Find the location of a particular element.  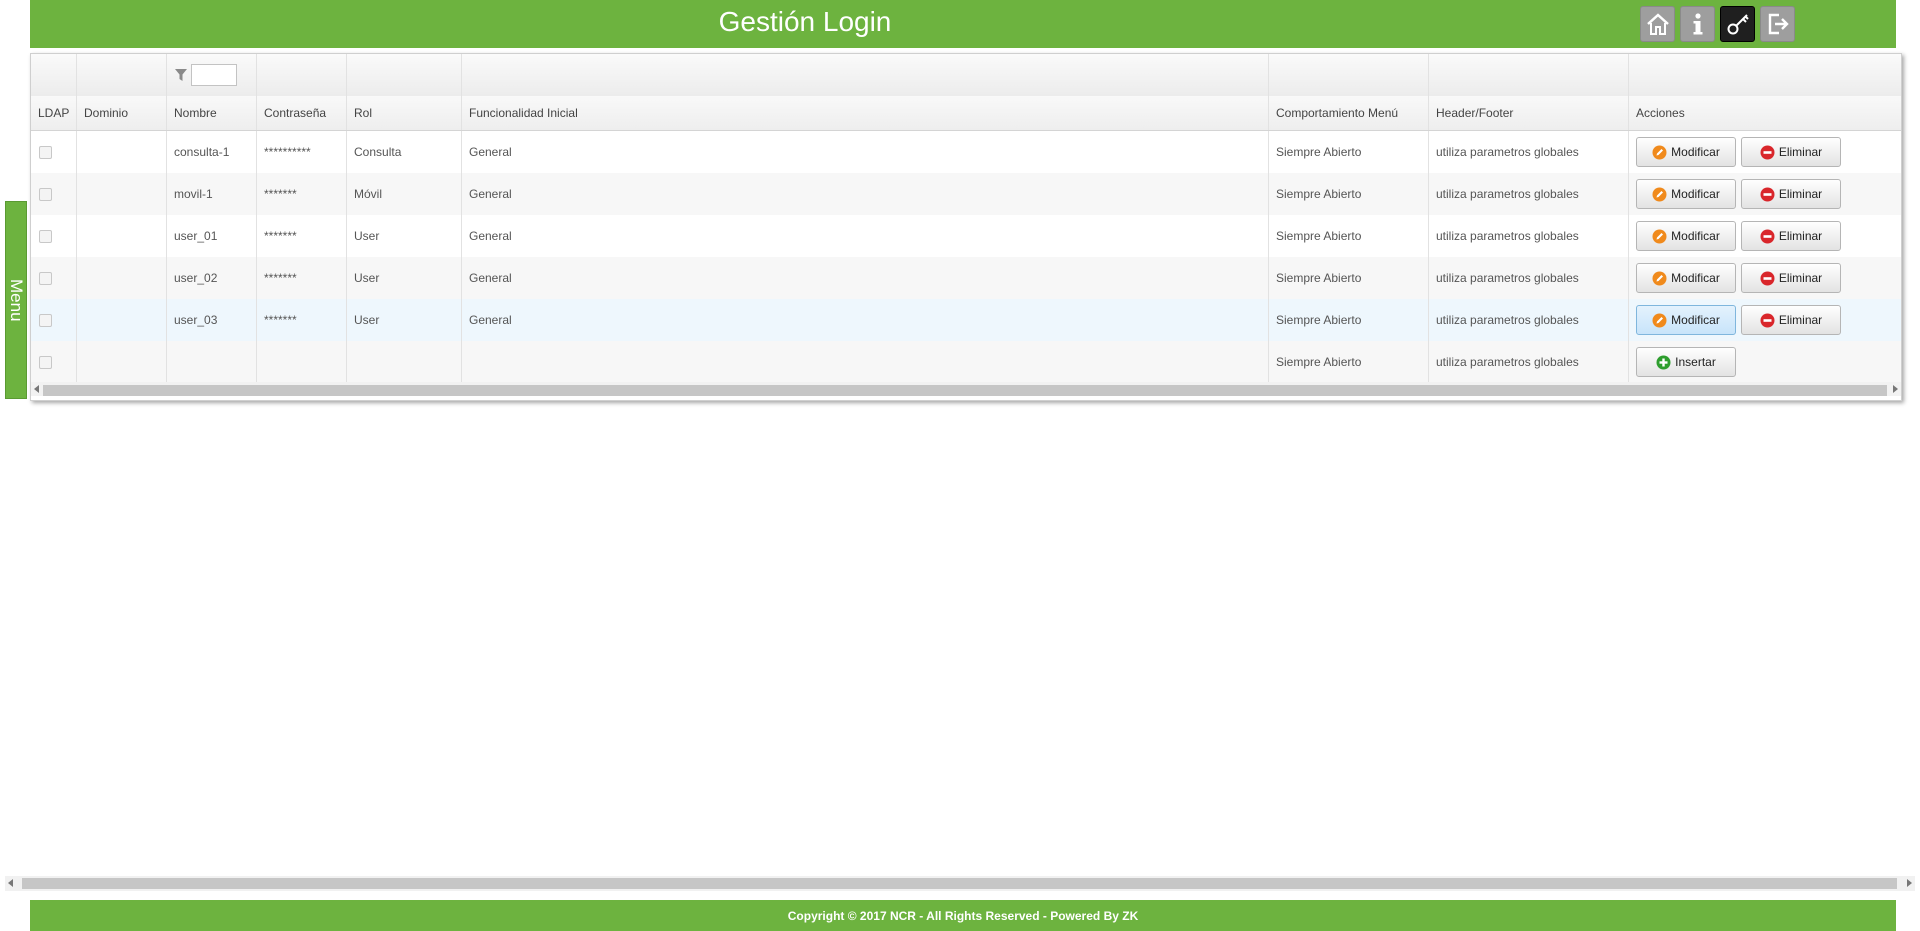

column-header-dominio: Dominio is located at coordinates (122, 113).